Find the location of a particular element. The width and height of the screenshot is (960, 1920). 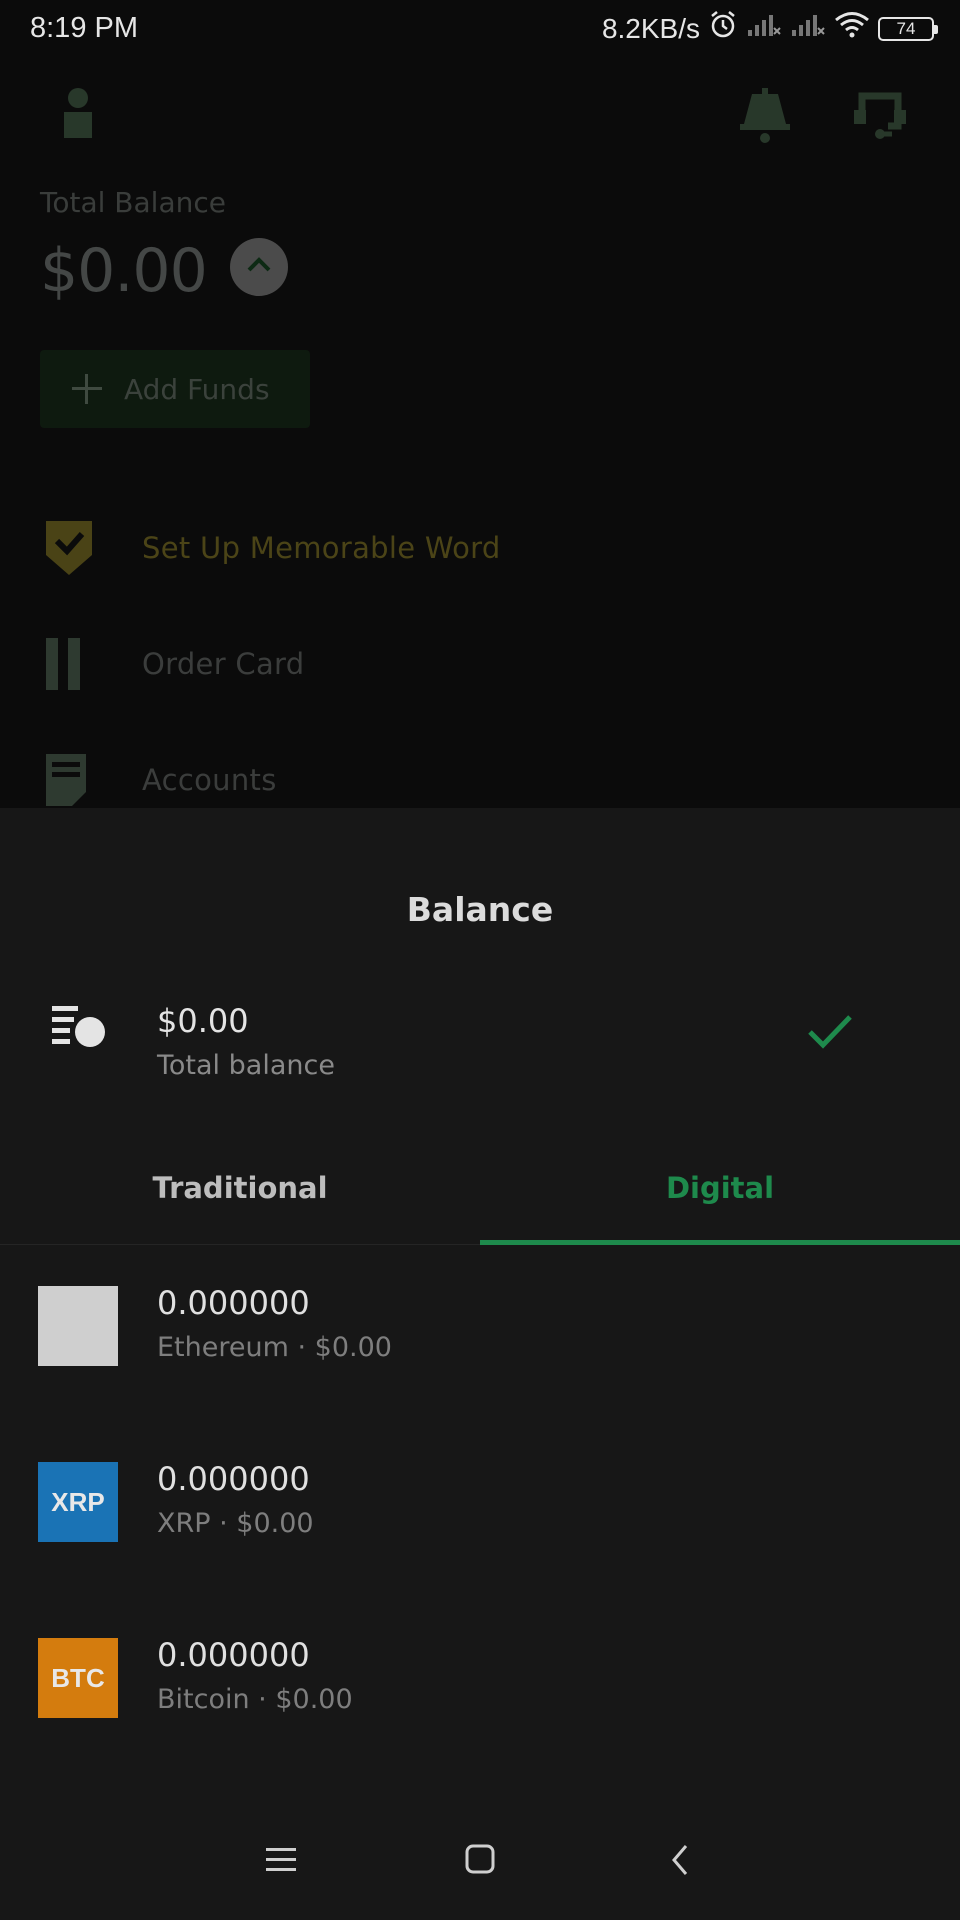

signal-2-icon is located at coordinates (808, 28).